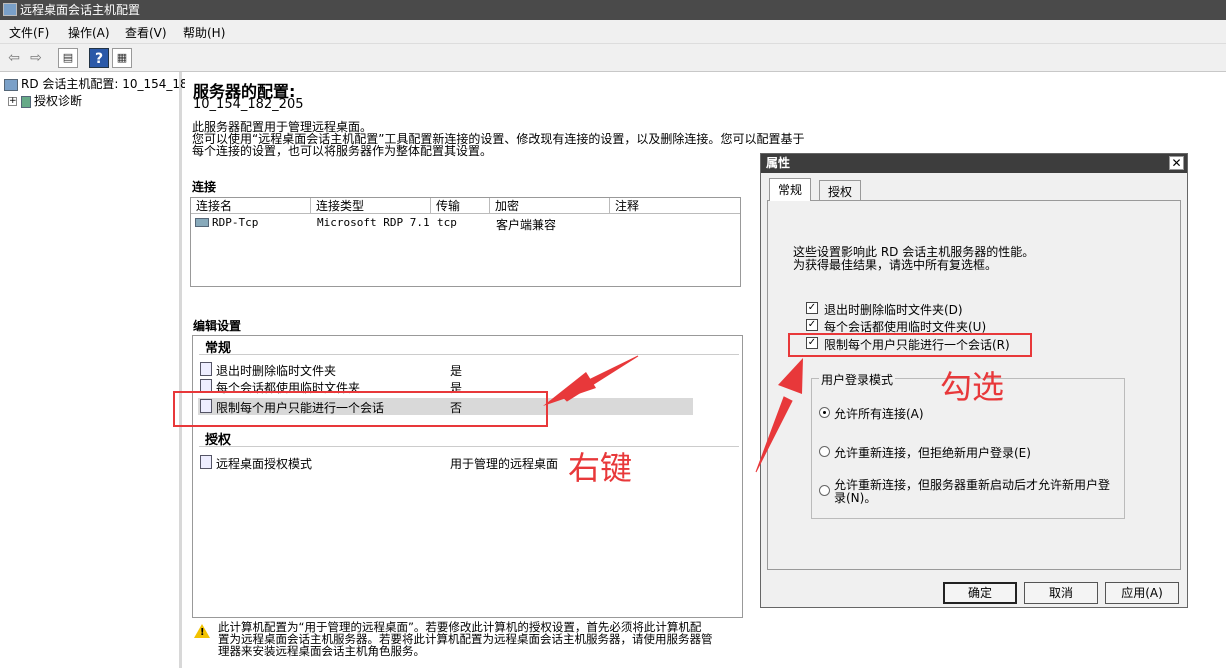  I want to click on tab-general: 常规, so click(790, 189).